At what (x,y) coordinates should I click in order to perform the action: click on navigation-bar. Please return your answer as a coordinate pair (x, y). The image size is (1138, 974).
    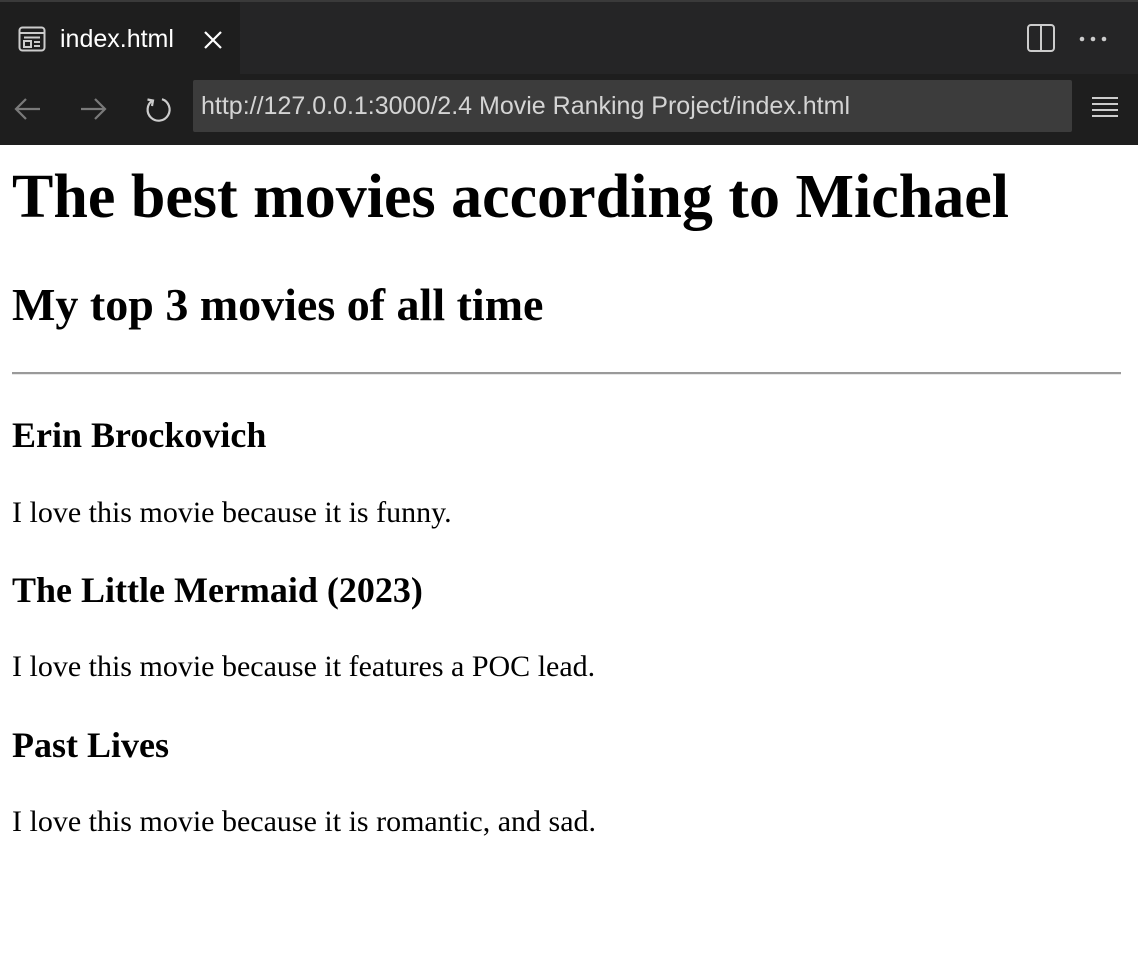
    Looking at the image, I should click on (569, 109).